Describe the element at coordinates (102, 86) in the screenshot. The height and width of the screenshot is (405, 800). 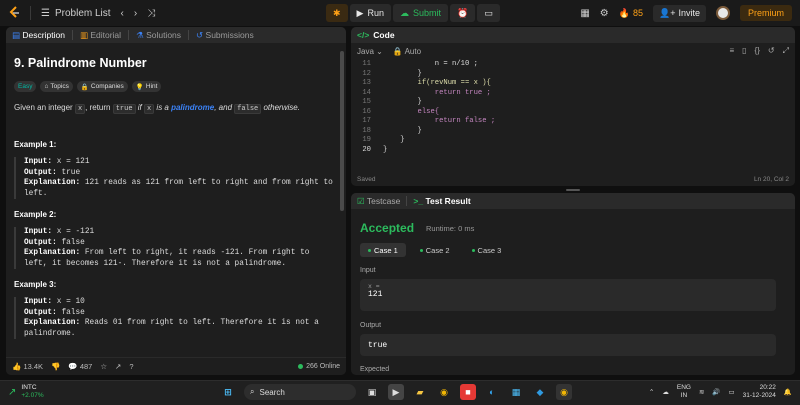
I see `companies-chip: 🔒 Companies` at that location.